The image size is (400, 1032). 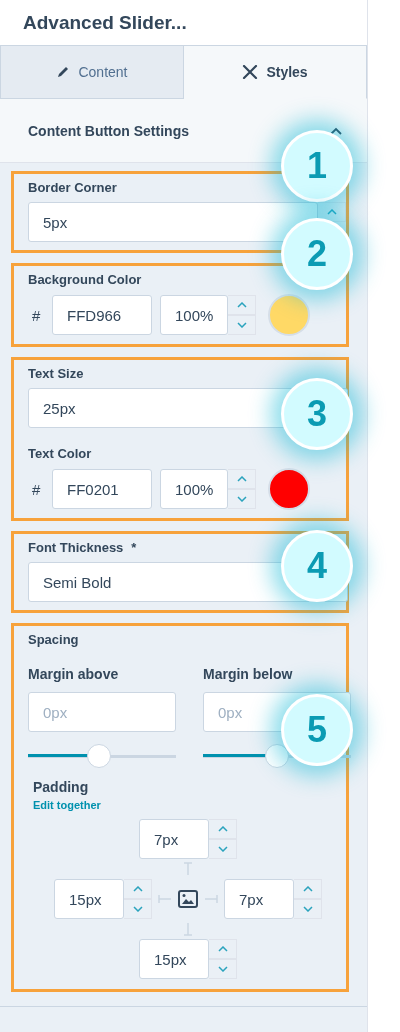 I want to click on number-callout-tooltip: 4, so click(x=317, y=566).